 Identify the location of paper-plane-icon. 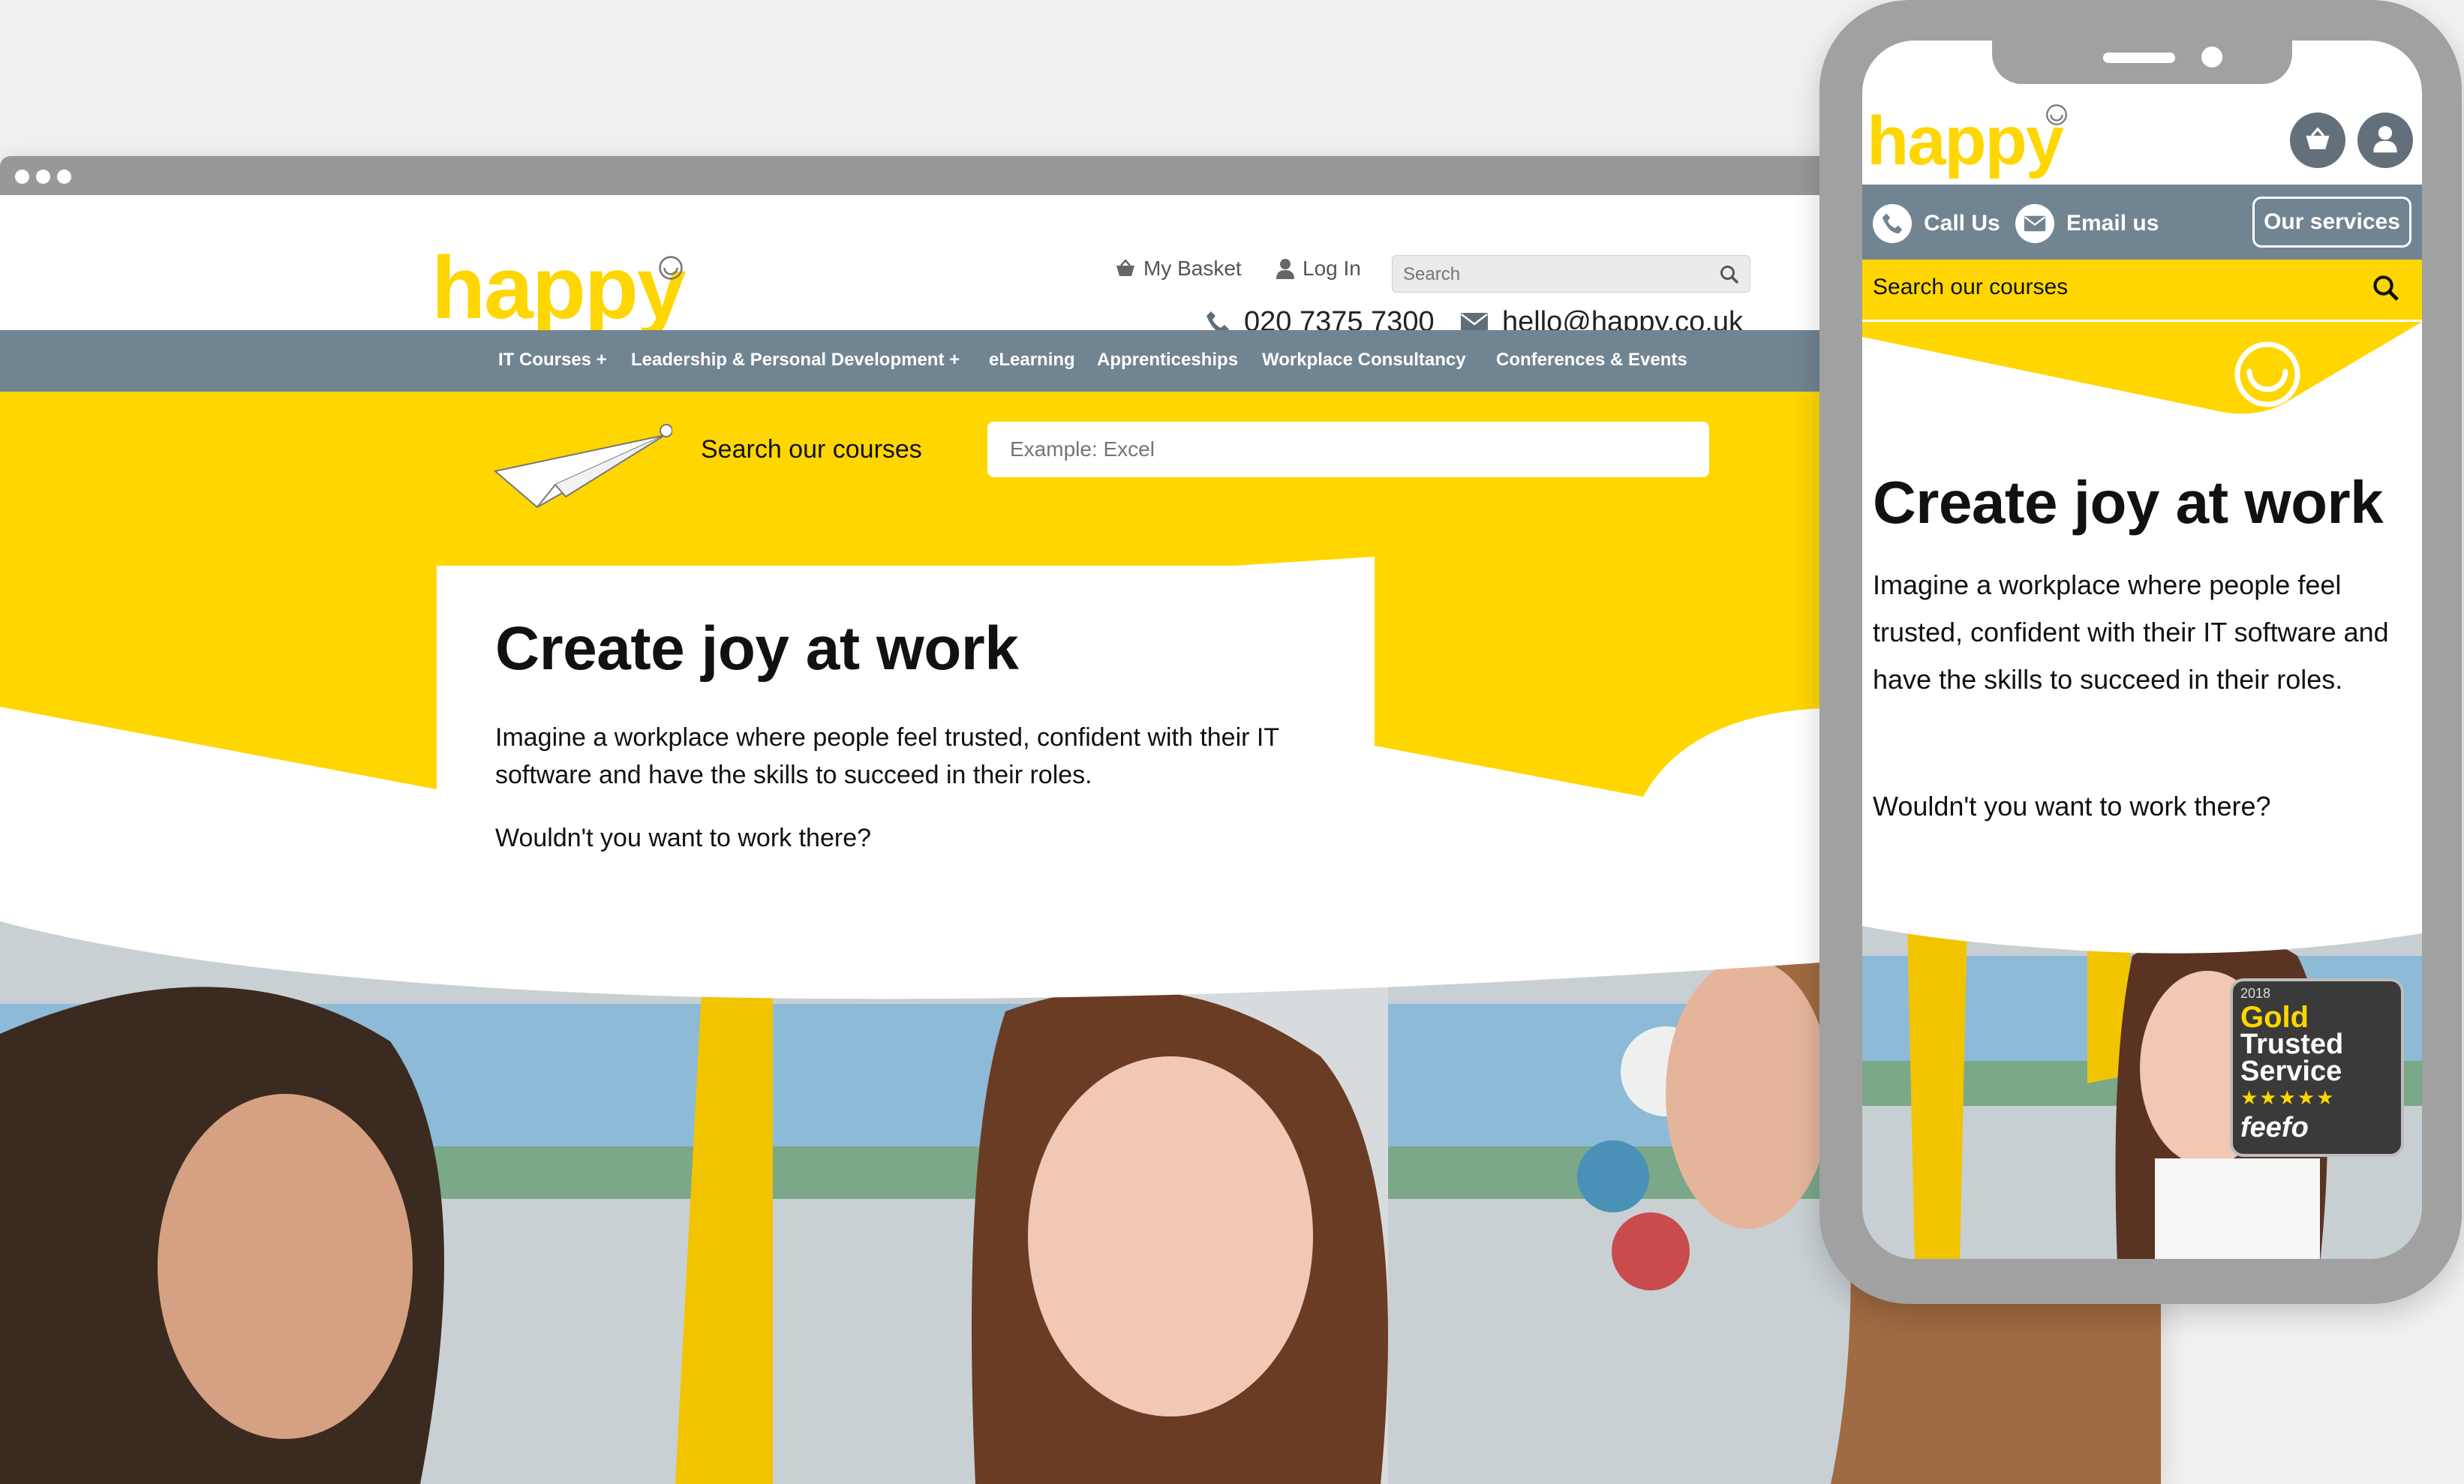
(583, 466).